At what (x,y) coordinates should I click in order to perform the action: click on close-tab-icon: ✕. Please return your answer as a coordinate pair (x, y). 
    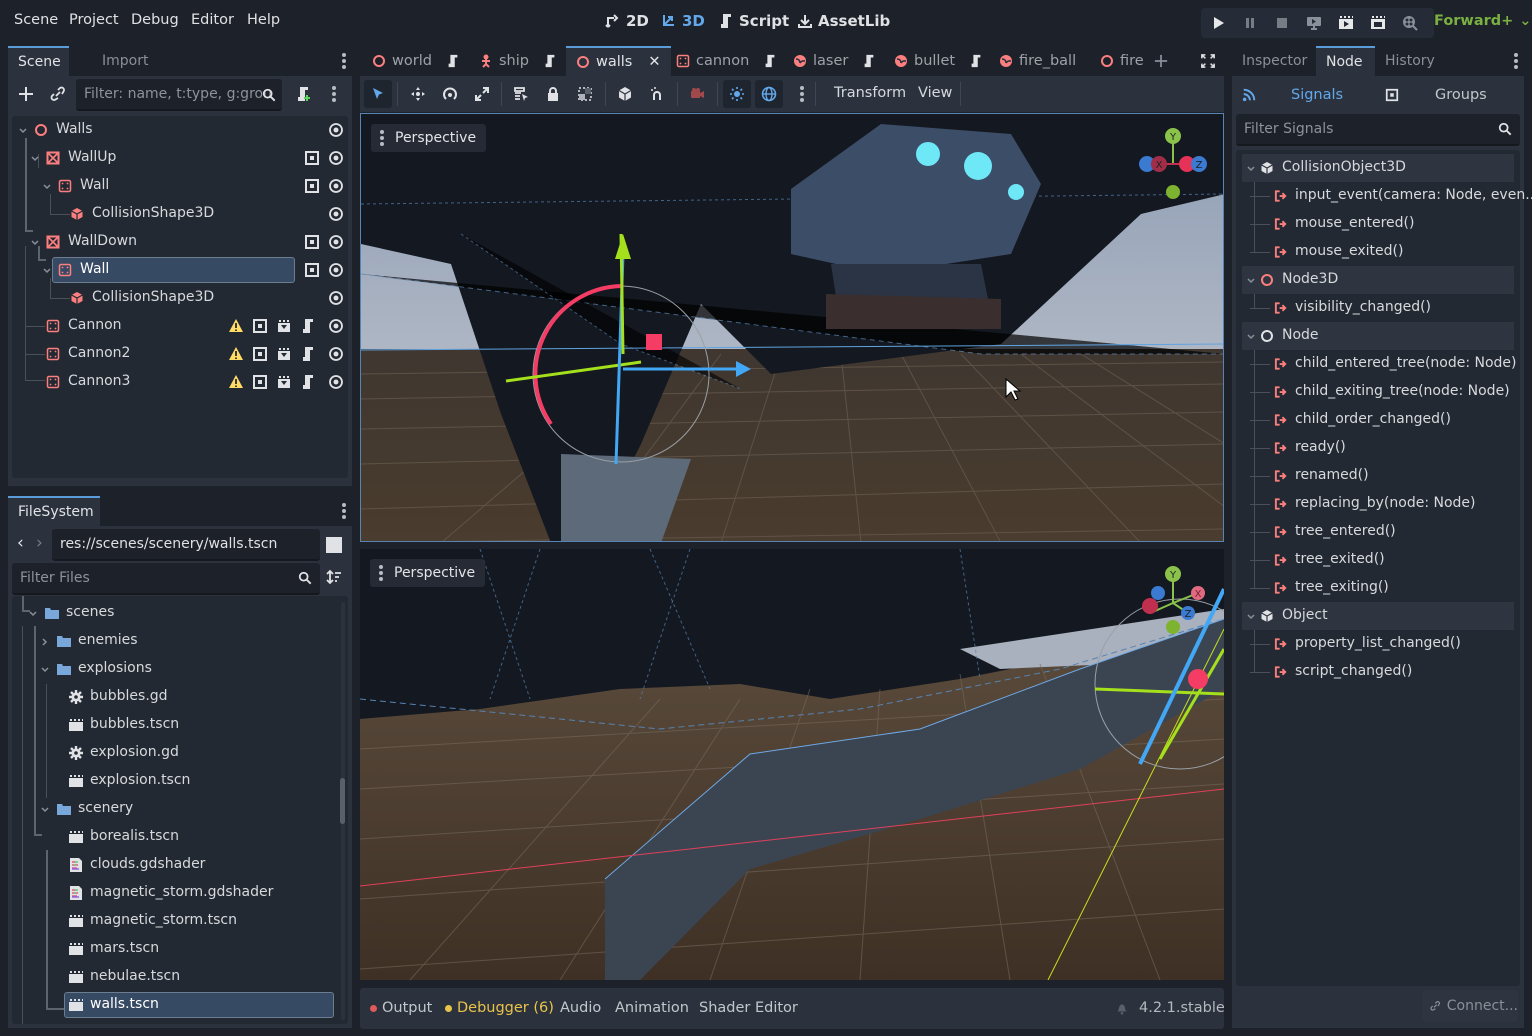
    Looking at the image, I should click on (654, 62).